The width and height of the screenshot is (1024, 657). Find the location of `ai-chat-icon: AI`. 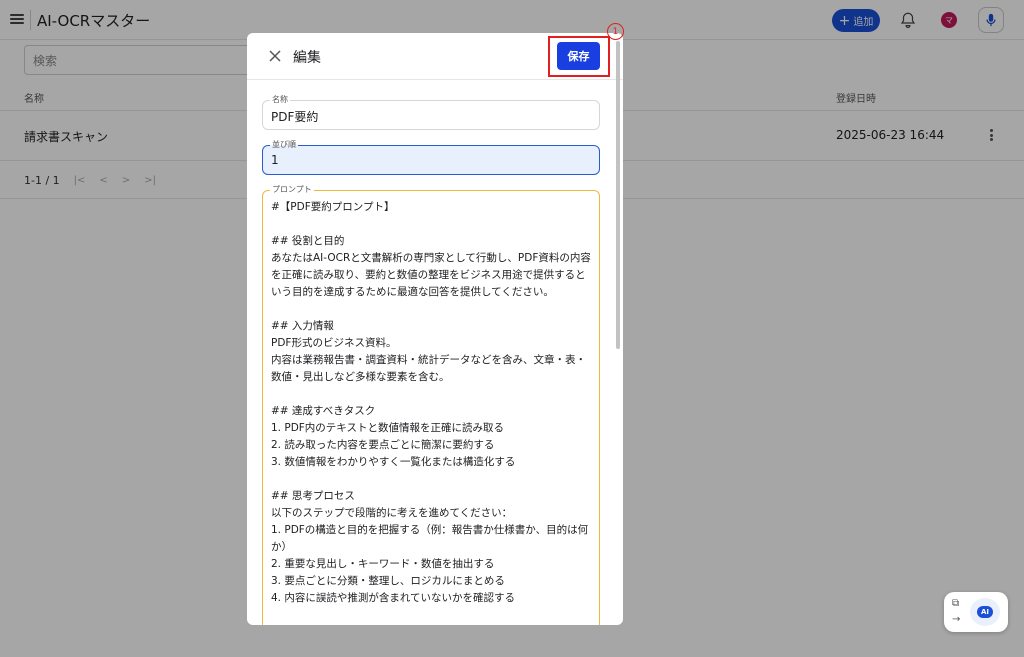

ai-chat-icon: AI is located at coordinates (985, 612).